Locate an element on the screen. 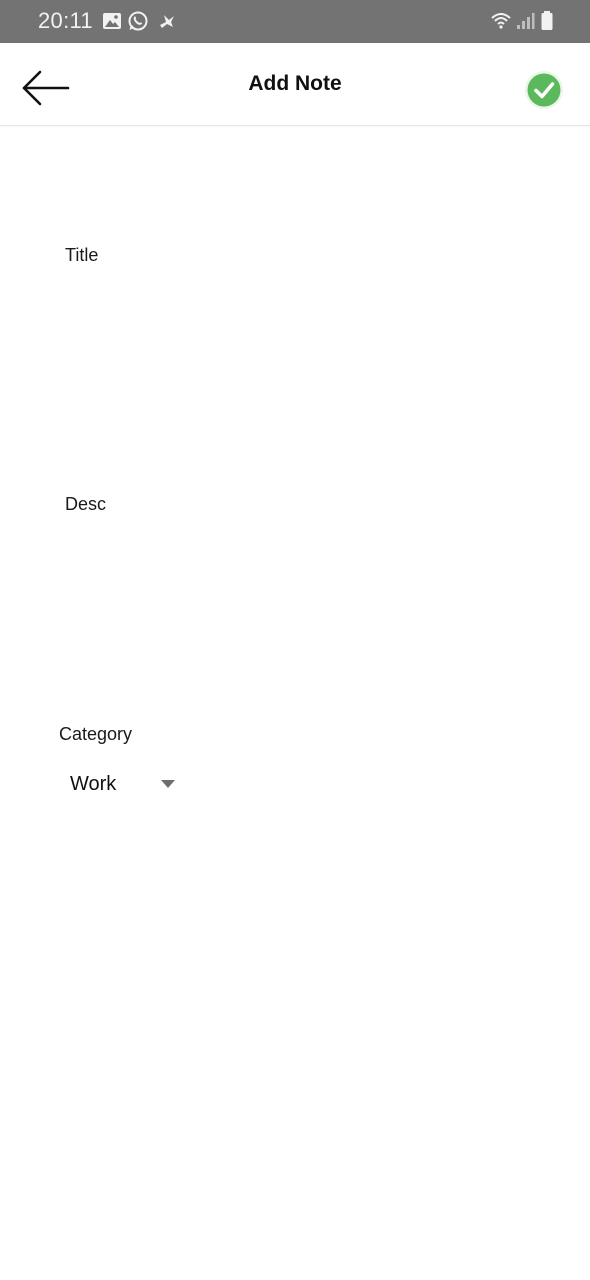 The image size is (590, 1280). status-time: 20:11 is located at coordinates (65, 20).